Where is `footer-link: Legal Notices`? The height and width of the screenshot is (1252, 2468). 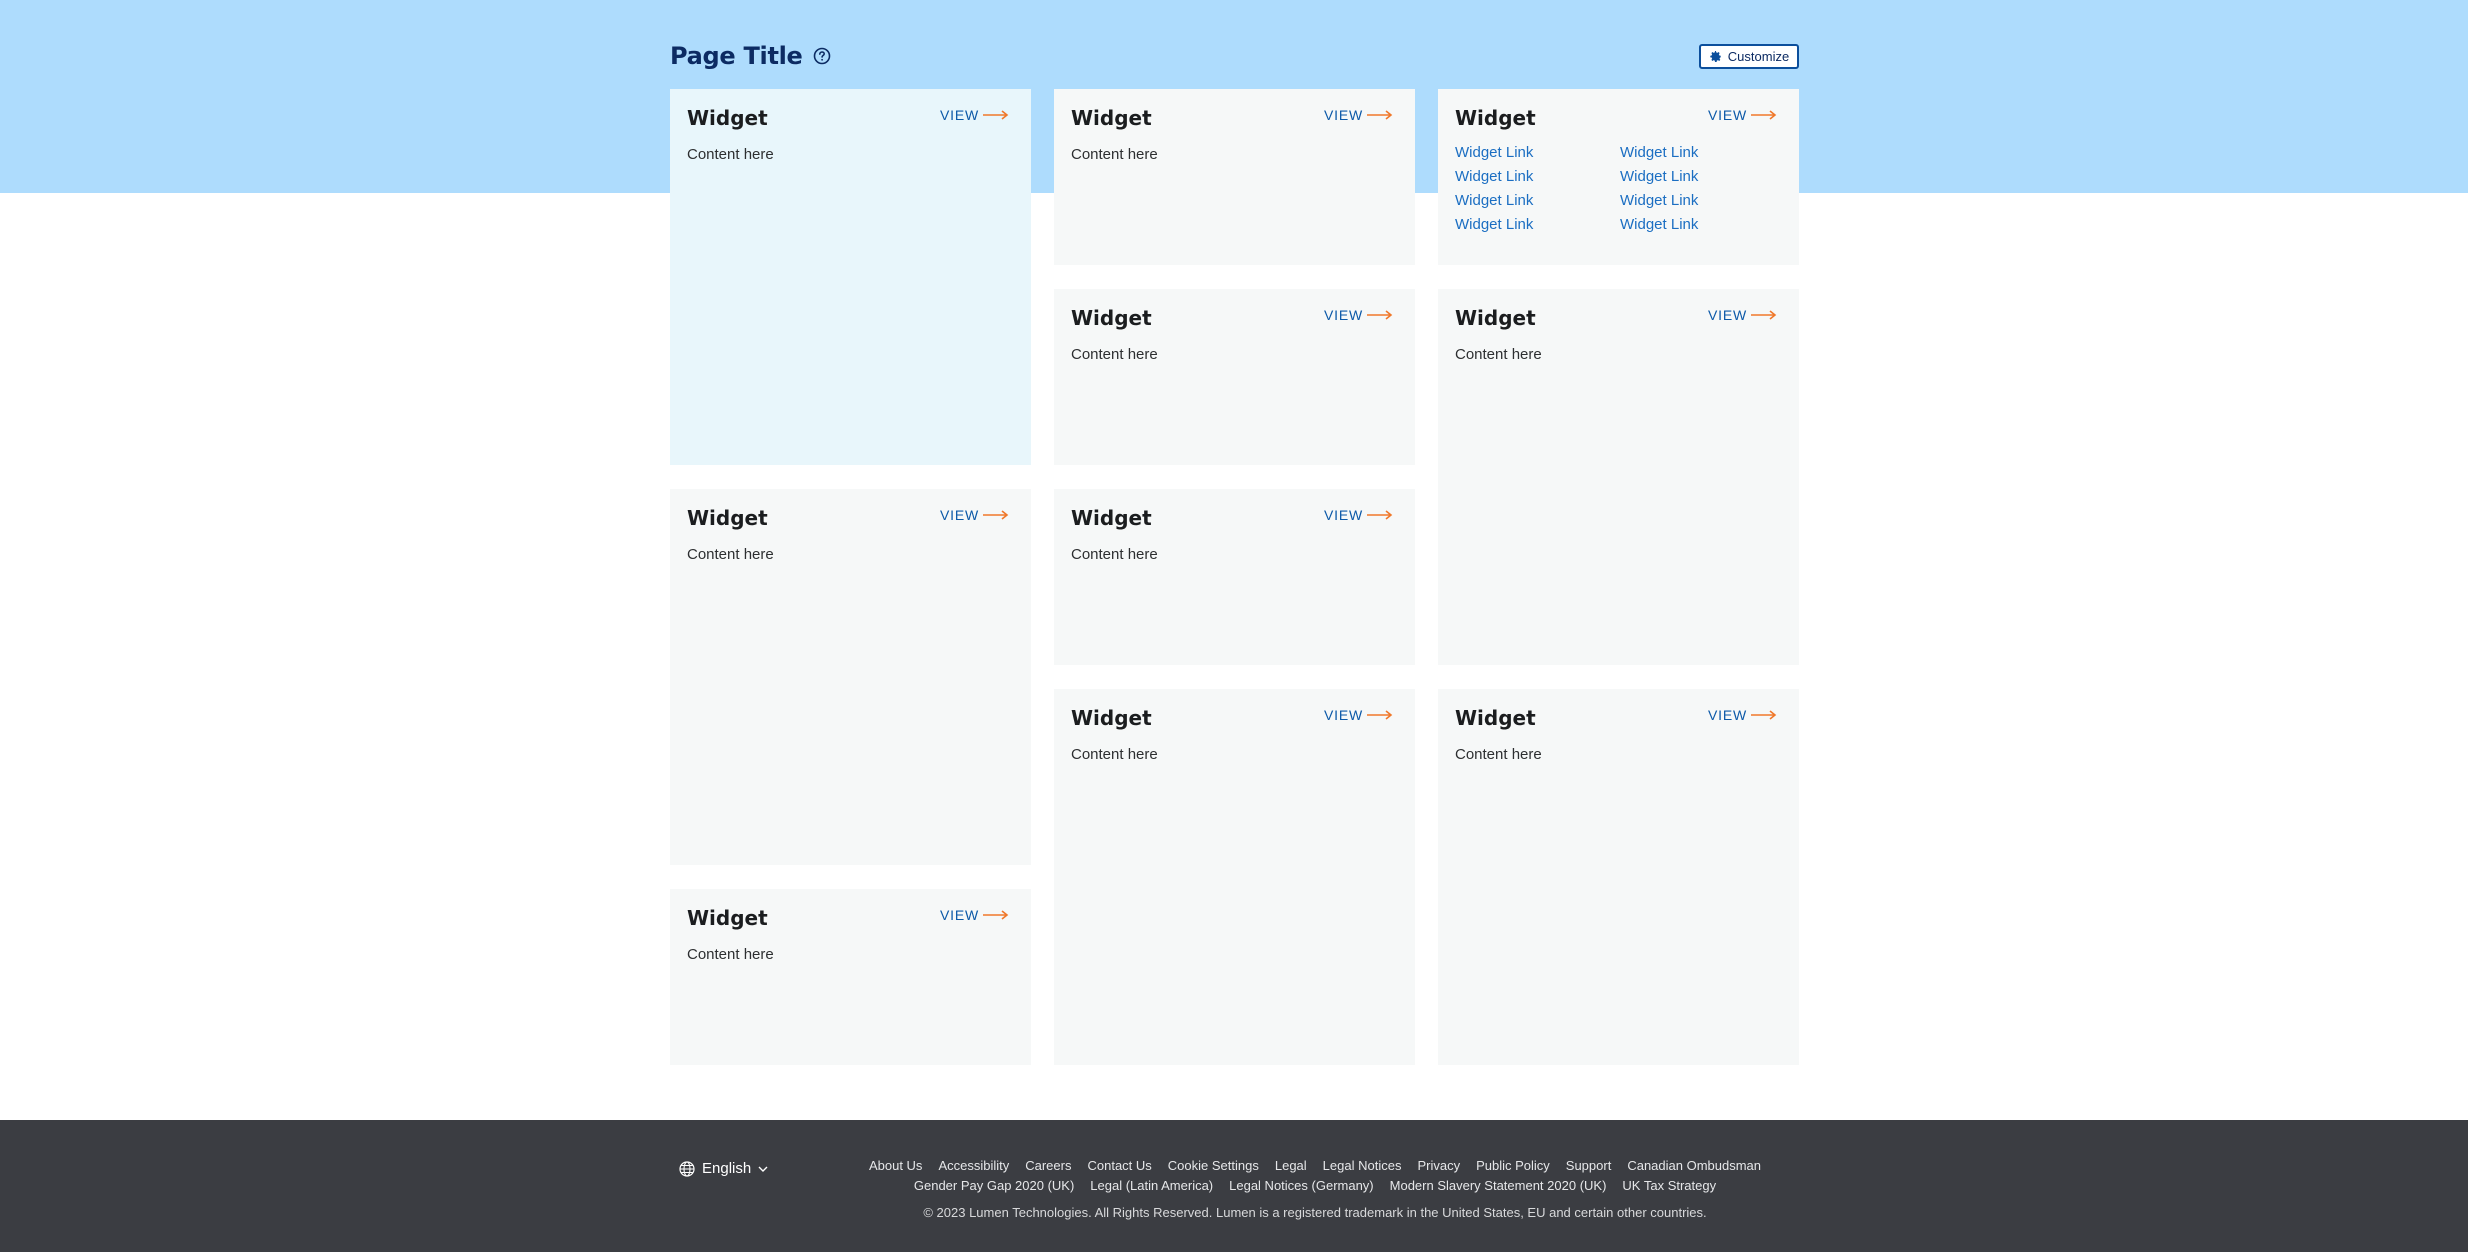
footer-link: Legal Notices is located at coordinates (1362, 1166).